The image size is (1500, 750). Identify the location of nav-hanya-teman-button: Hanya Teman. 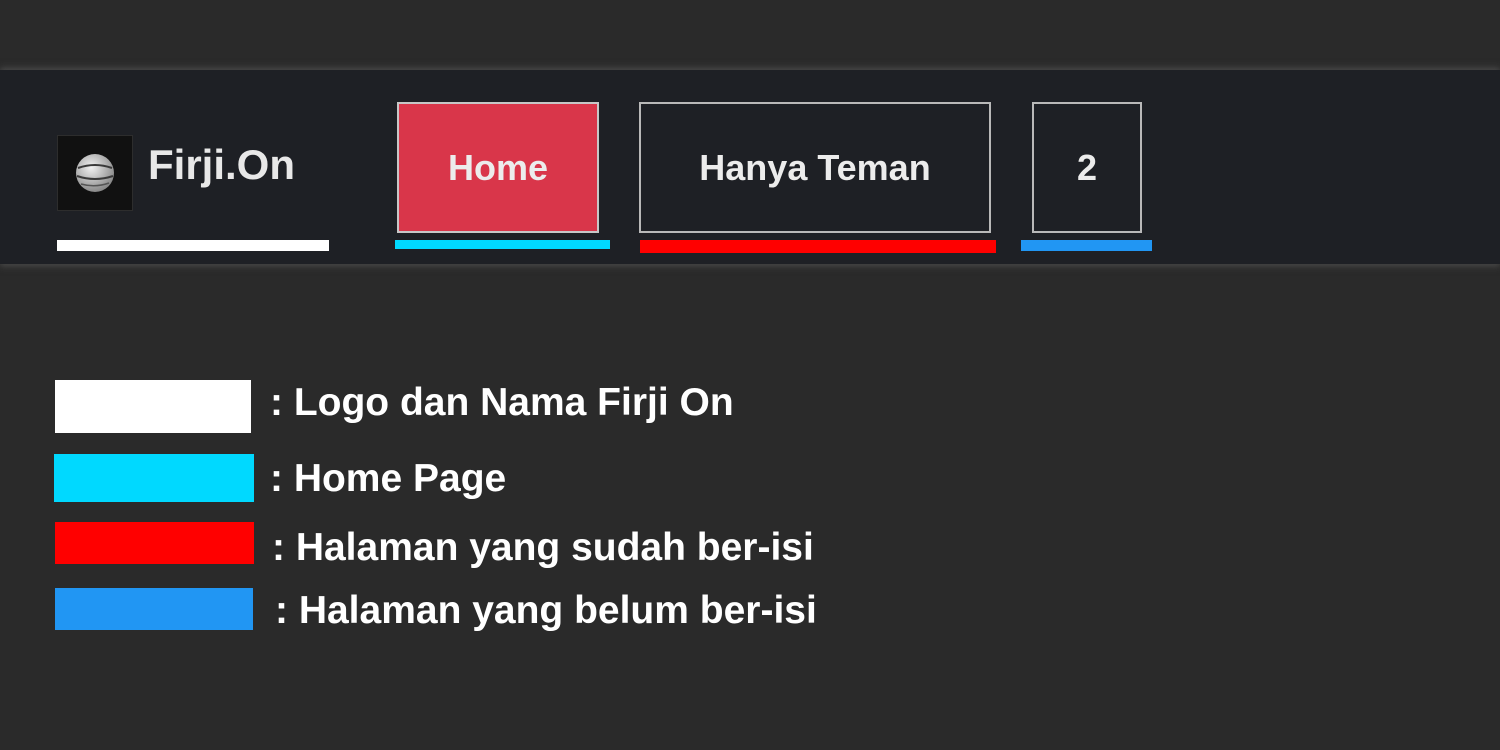
(815, 167).